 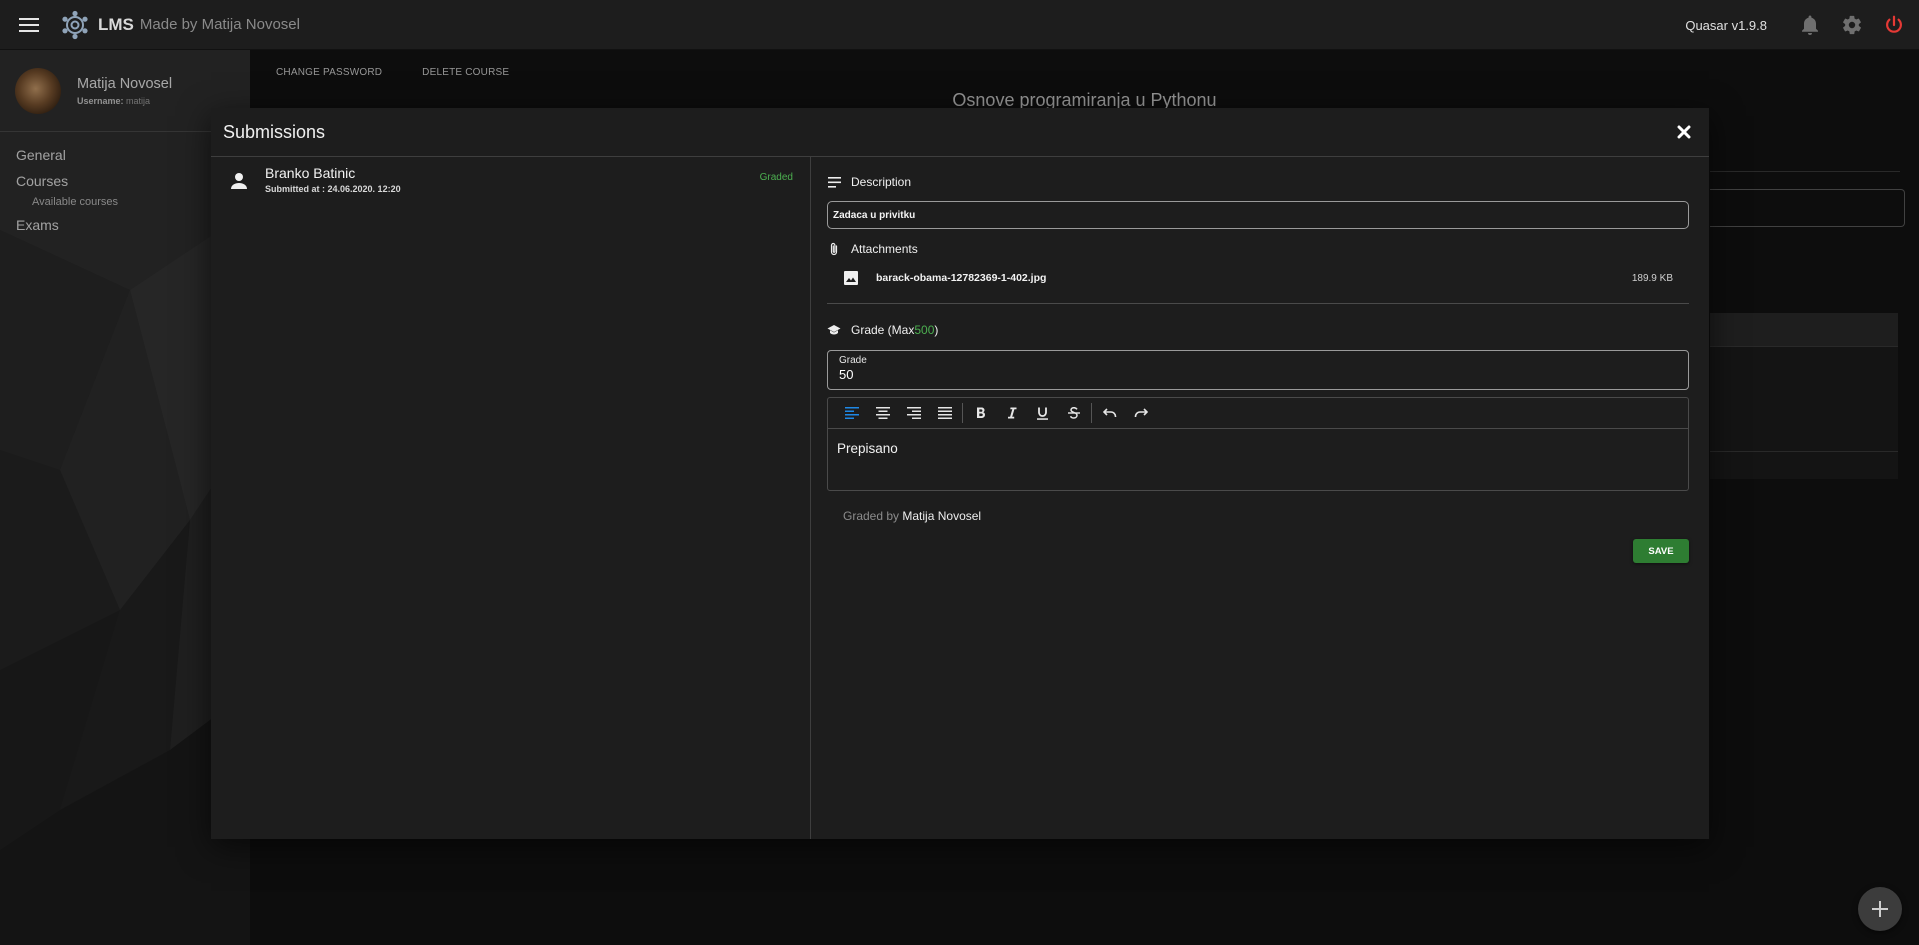 What do you see at coordinates (872, 249) in the screenshot?
I see `attachments-heading: Attachments` at bounding box center [872, 249].